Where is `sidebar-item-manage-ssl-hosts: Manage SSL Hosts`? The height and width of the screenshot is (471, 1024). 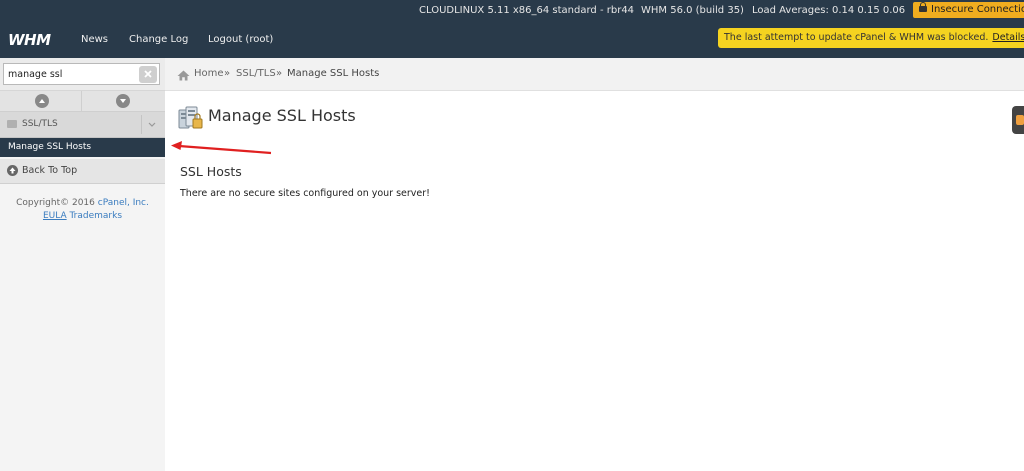
sidebar-item-manage-ssl-hosts: Manage SSL Hosts is located at coordinates (82, 147).